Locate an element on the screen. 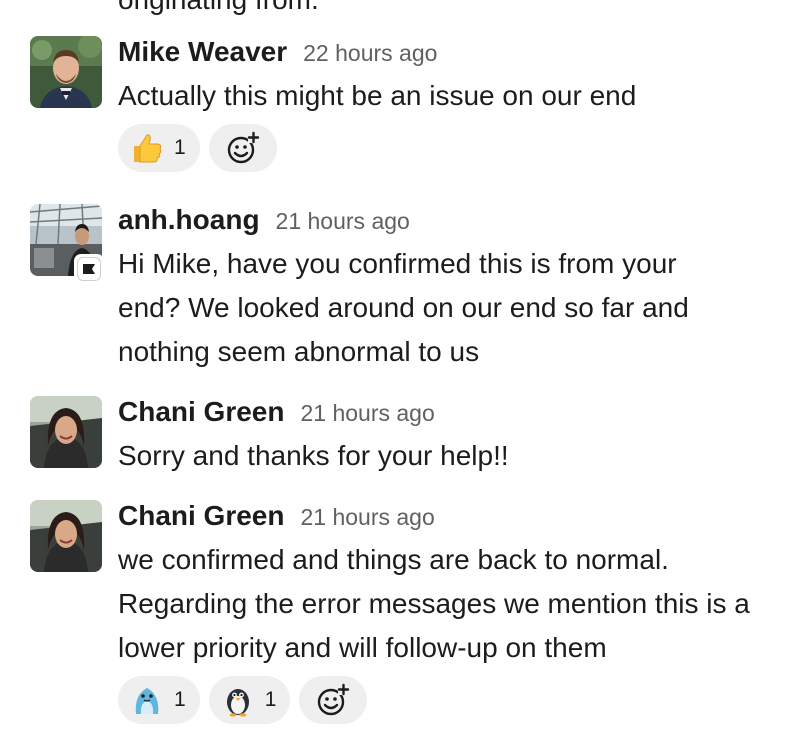 The image size is (790, 750). reaction-blue-seal: 1 is located at coordinates (159, 700).